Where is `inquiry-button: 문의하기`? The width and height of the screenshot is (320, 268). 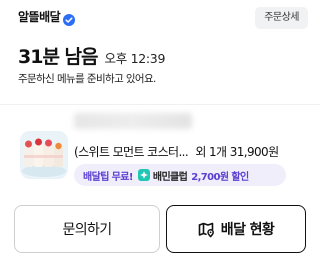
inquiry-button: 문의하기 is located at coordinates (87, 229).